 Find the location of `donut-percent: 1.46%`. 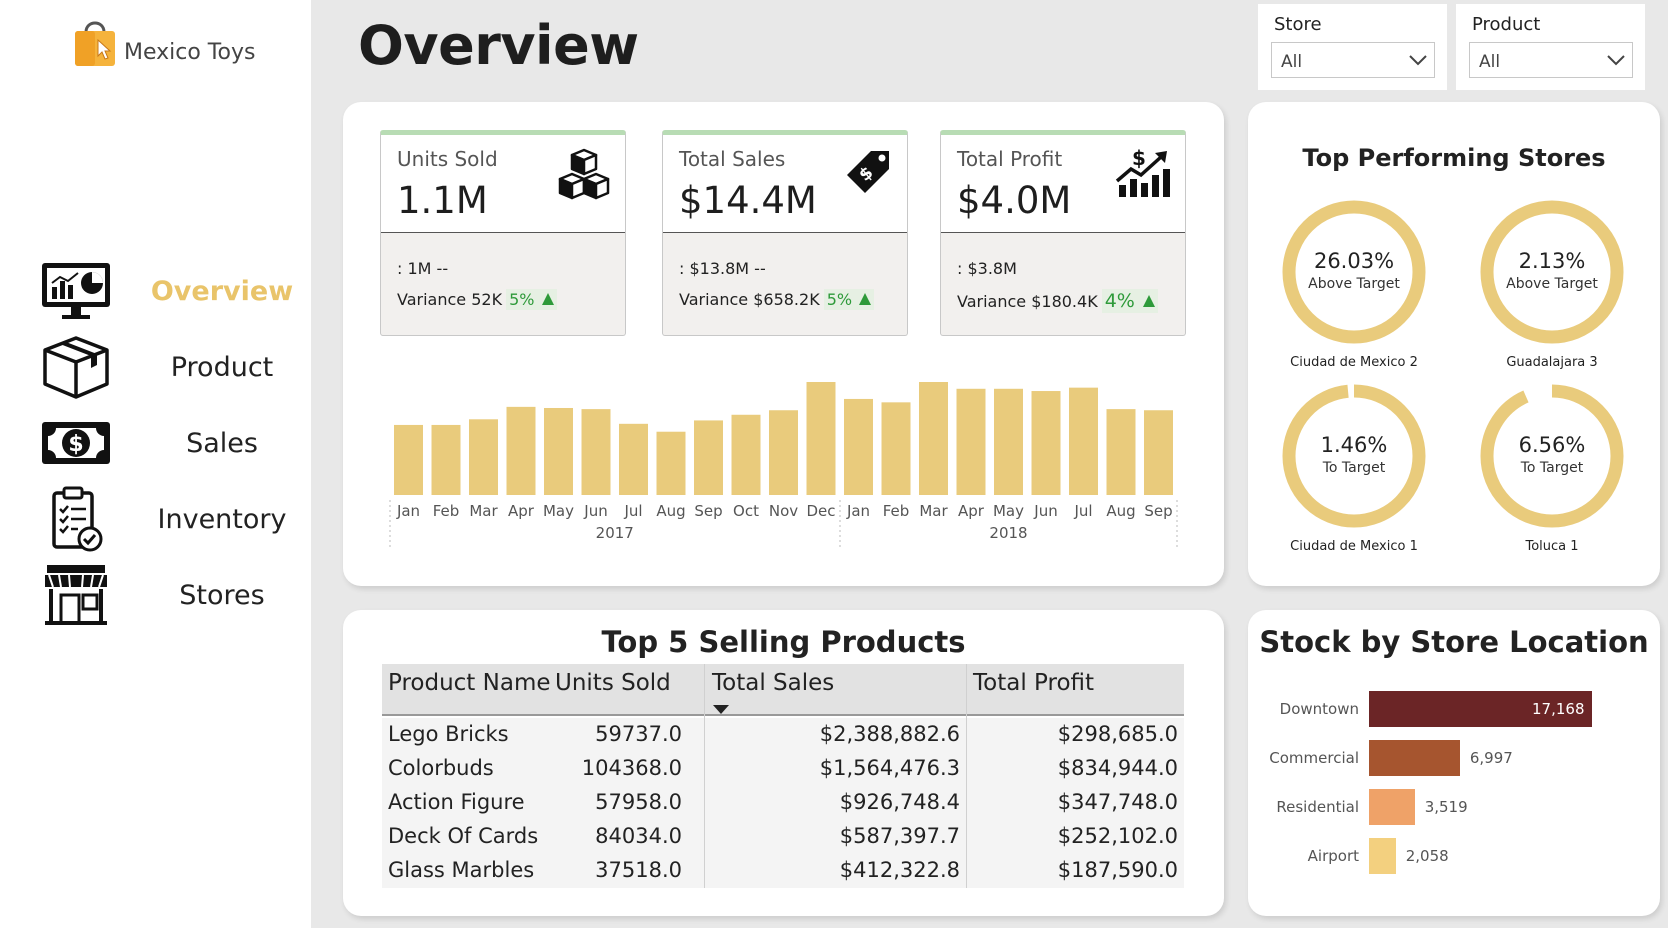

donut-percent: 1.46% is located at coordinates (1354, 445).